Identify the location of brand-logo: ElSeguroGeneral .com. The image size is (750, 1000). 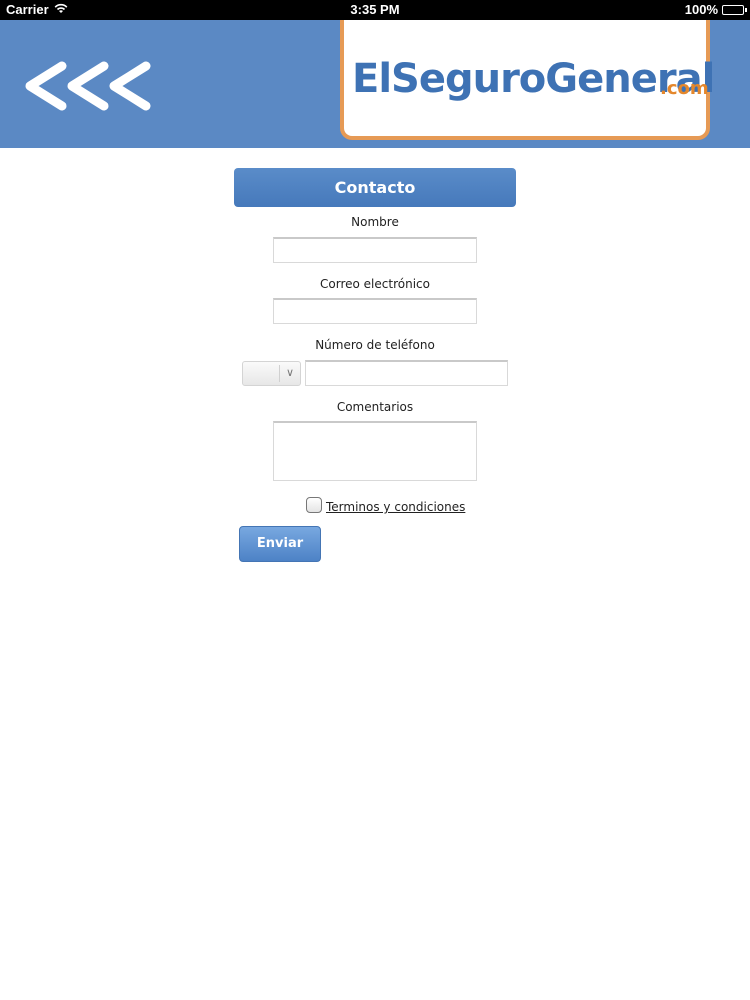
(527, 80).